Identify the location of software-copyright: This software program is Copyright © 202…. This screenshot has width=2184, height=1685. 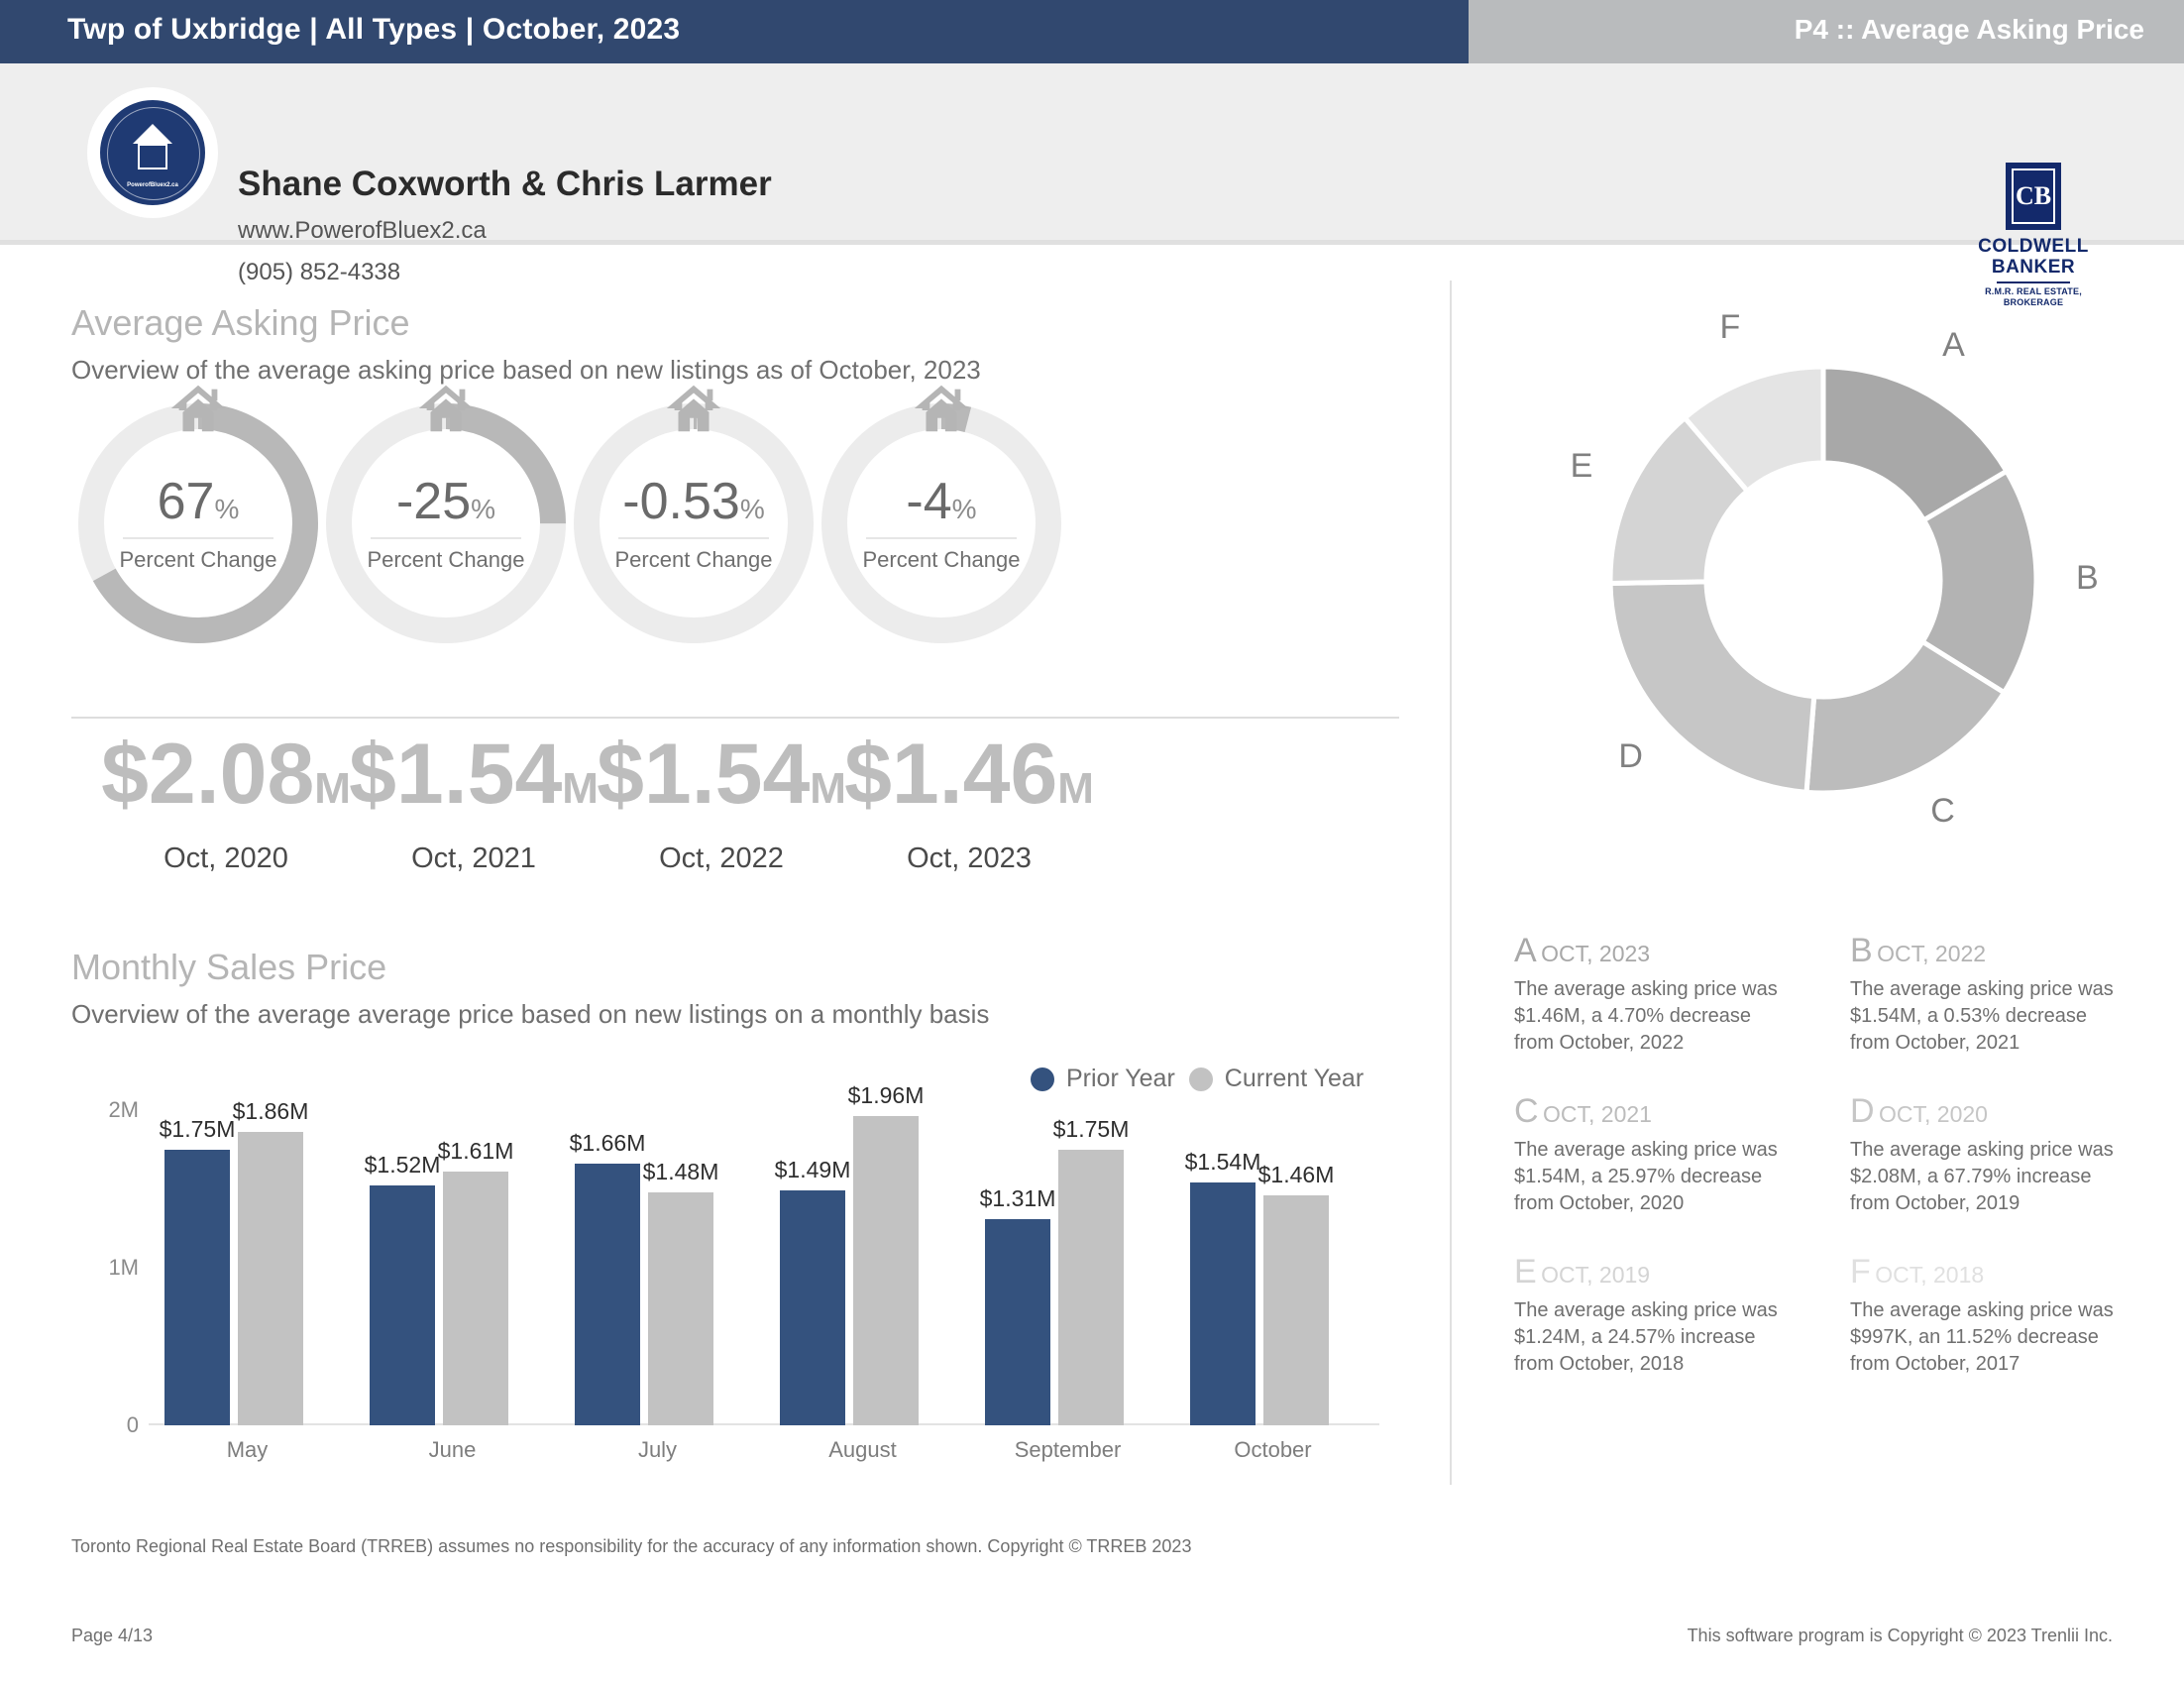
(1900, 1635).